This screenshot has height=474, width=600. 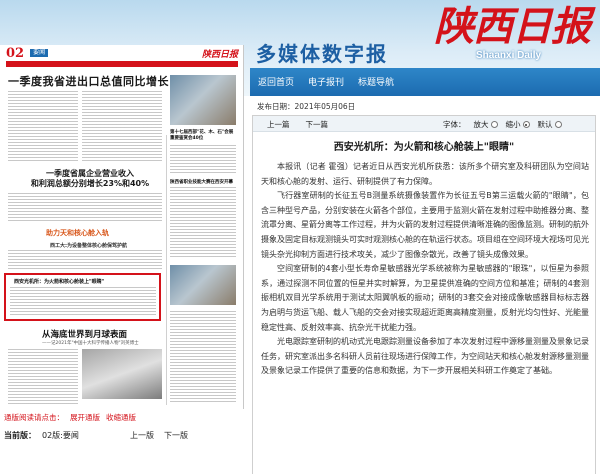 I want to click on logo-chinese: 陕西日报, so click(x=512, y=26).